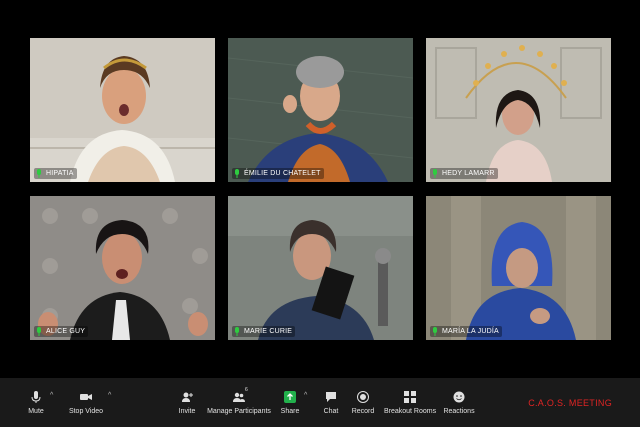 This screenshot has width=640, height=427. What do you see at coordinates (86, 402) in the screenshot?
I see `stop-video-button: Stop Video` at bounding box center [86, 402].